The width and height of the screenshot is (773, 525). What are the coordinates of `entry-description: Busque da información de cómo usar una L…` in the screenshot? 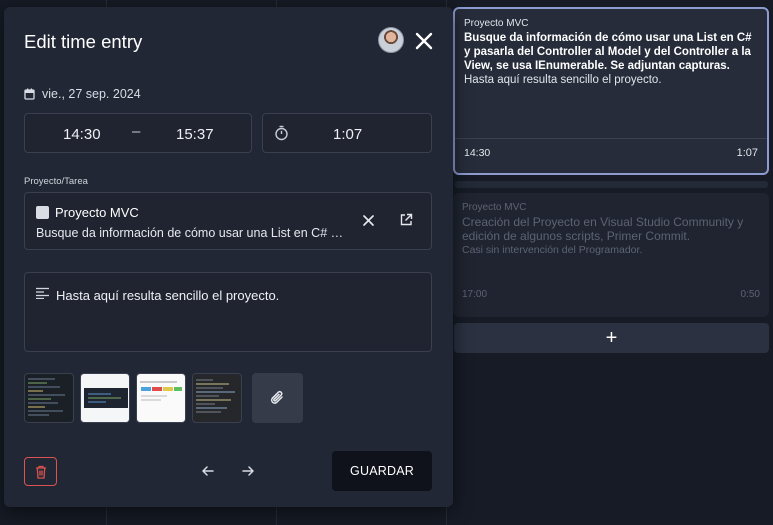 It's located at (608, 52).